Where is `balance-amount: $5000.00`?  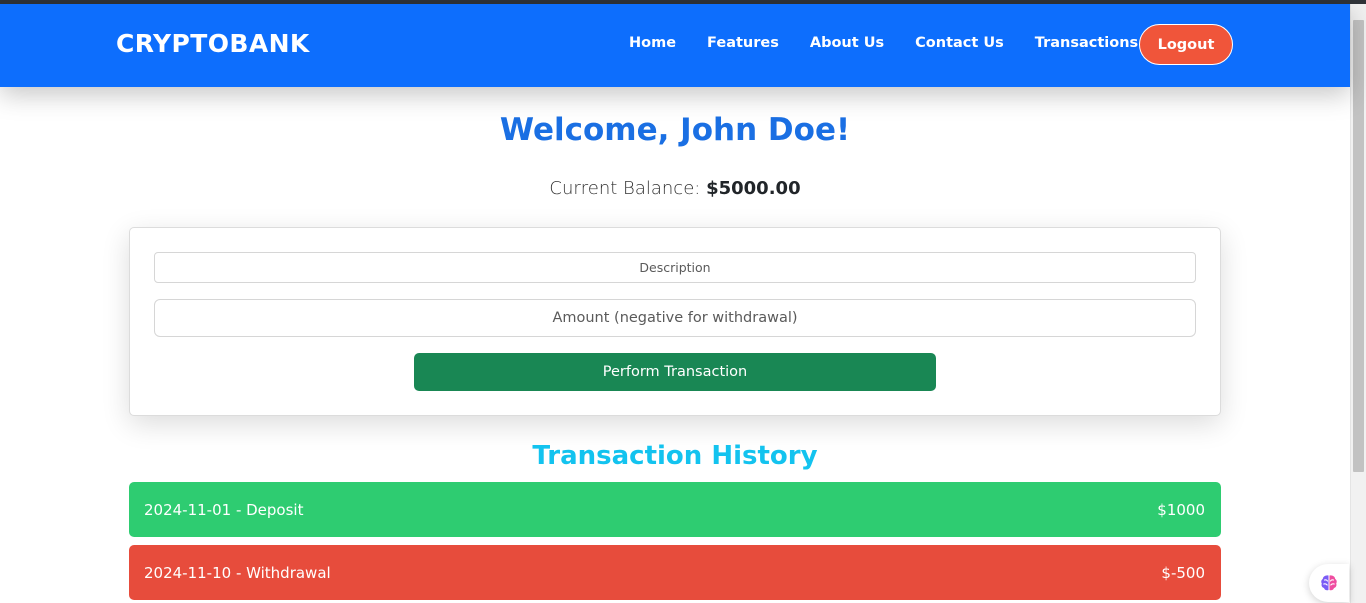
balance-amount: $5000.00 is located at coordinates (753, 188).